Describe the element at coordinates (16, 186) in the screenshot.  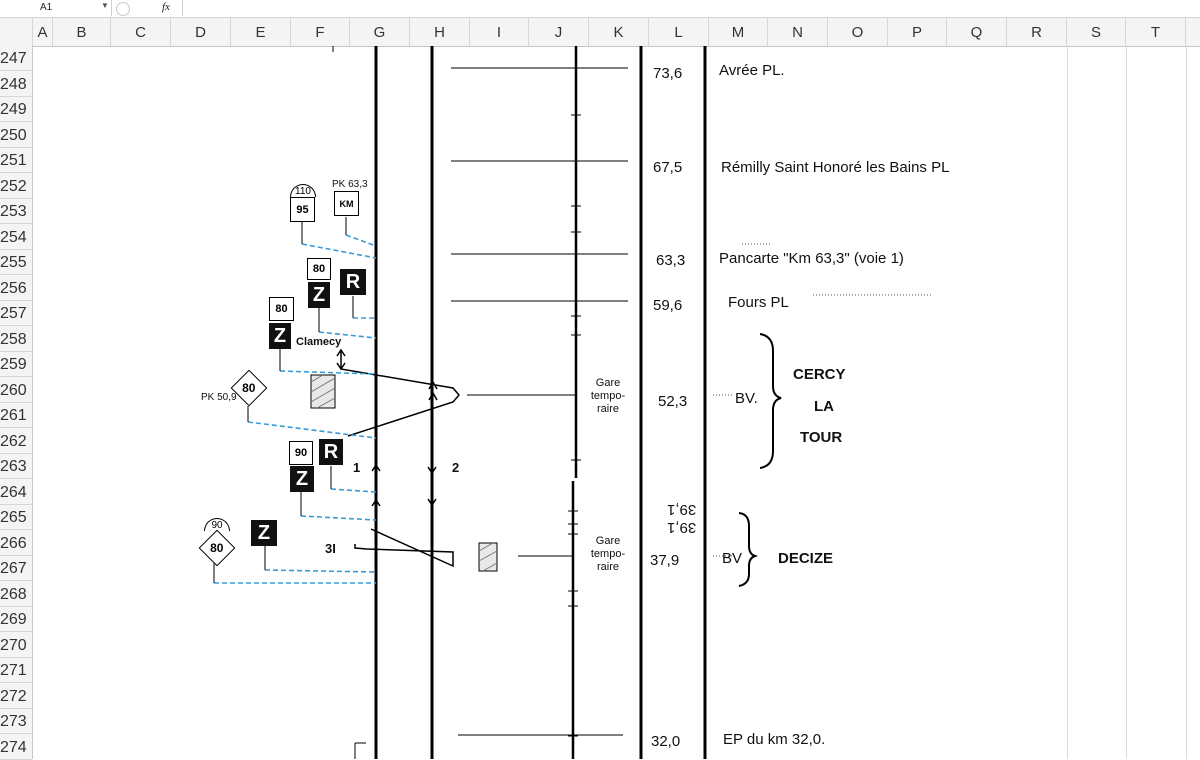
I see `row-header: 252` at that location.